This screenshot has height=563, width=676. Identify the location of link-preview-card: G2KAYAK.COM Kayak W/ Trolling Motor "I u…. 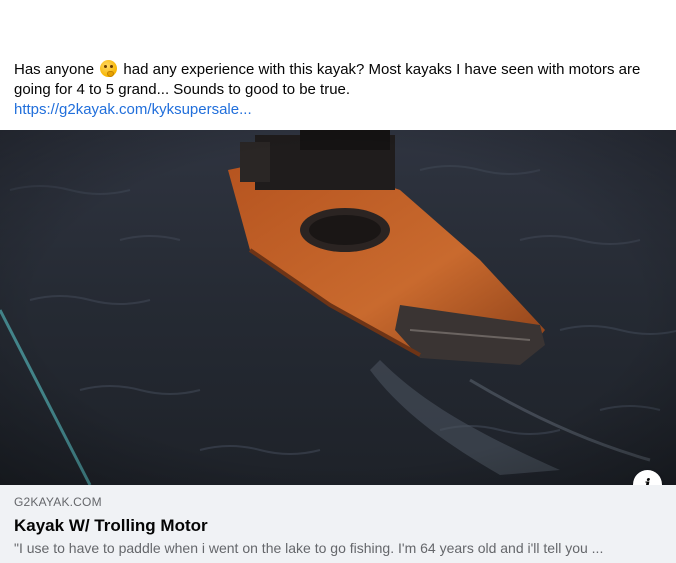
(338, 524).